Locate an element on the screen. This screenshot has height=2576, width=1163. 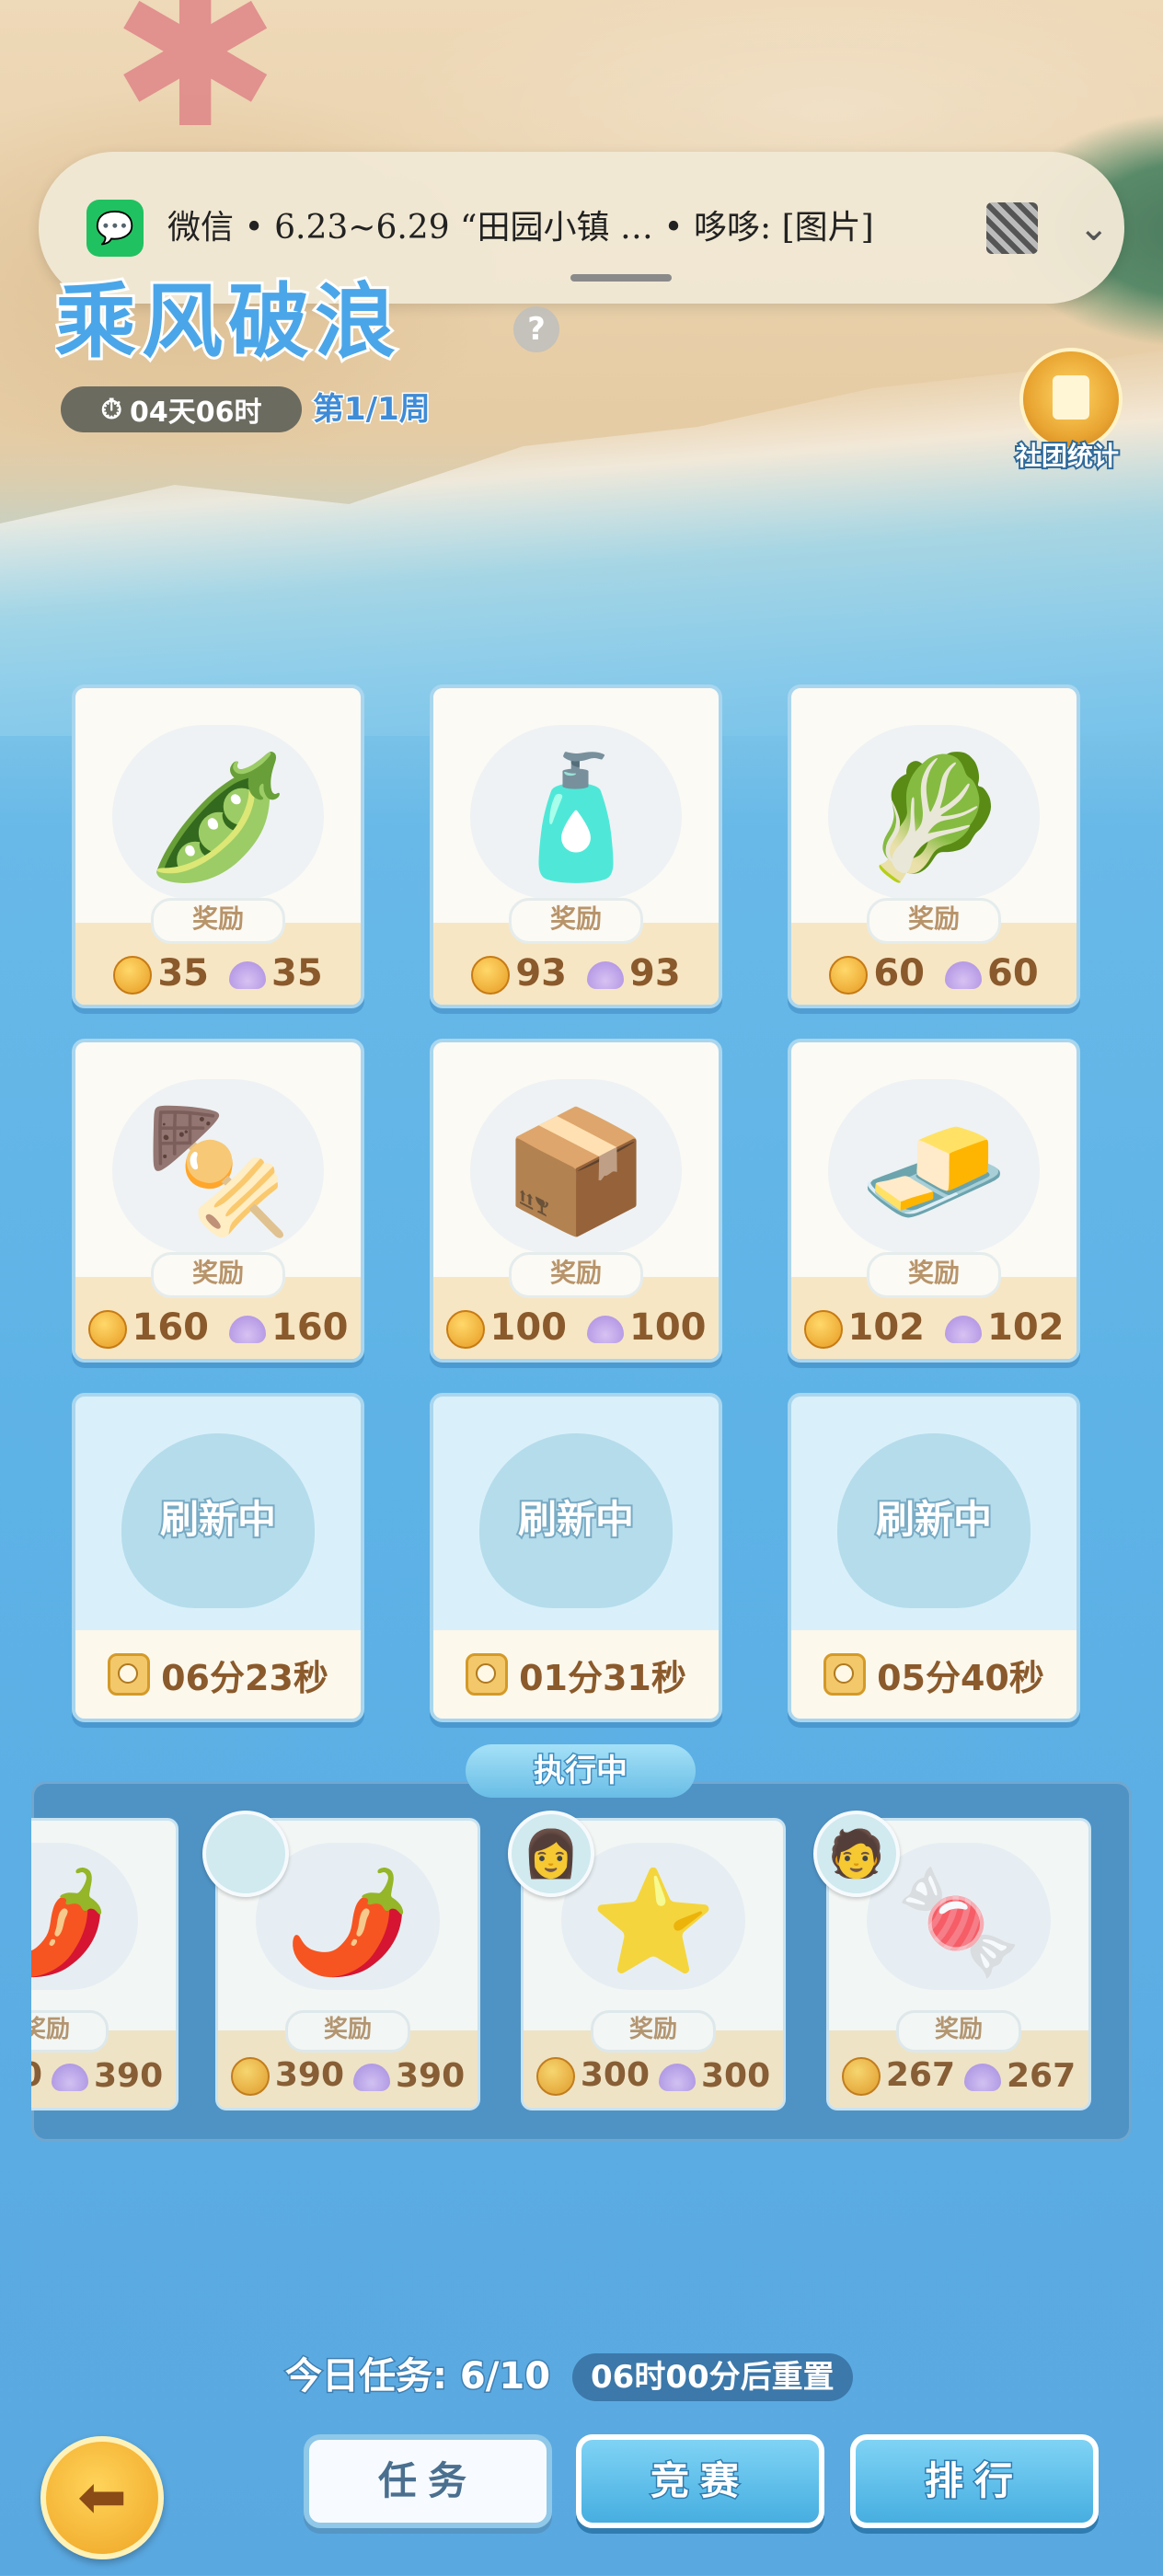
countdown: 05分40秒 is located at coordinates (934, 1674).